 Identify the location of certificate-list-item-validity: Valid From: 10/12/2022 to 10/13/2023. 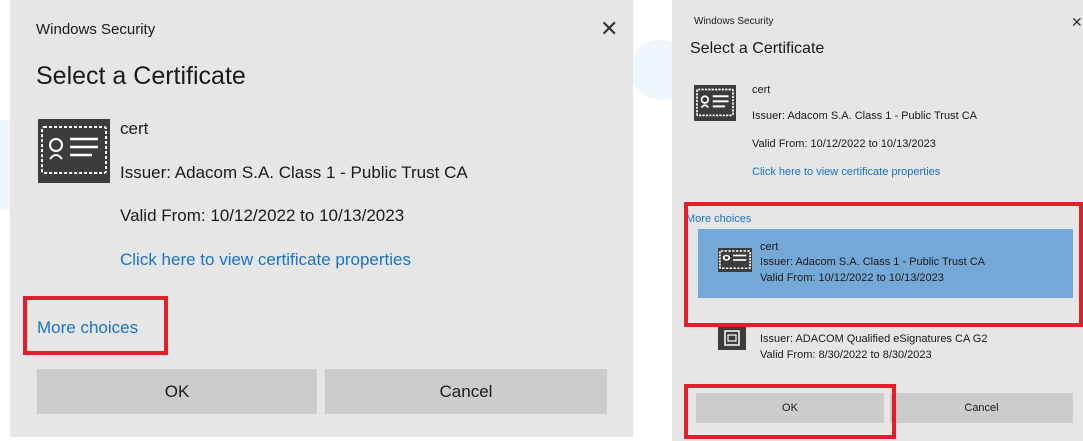
(852, 278).